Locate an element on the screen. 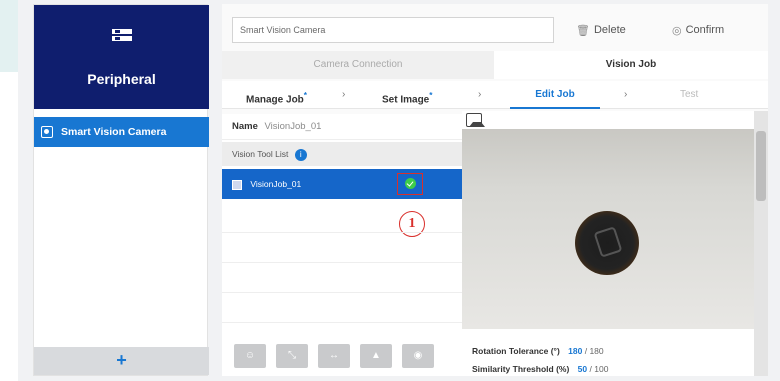 This screenshot has height=381, width=780. sidebar-title: Peripheral is located at coordinates (121, 79).